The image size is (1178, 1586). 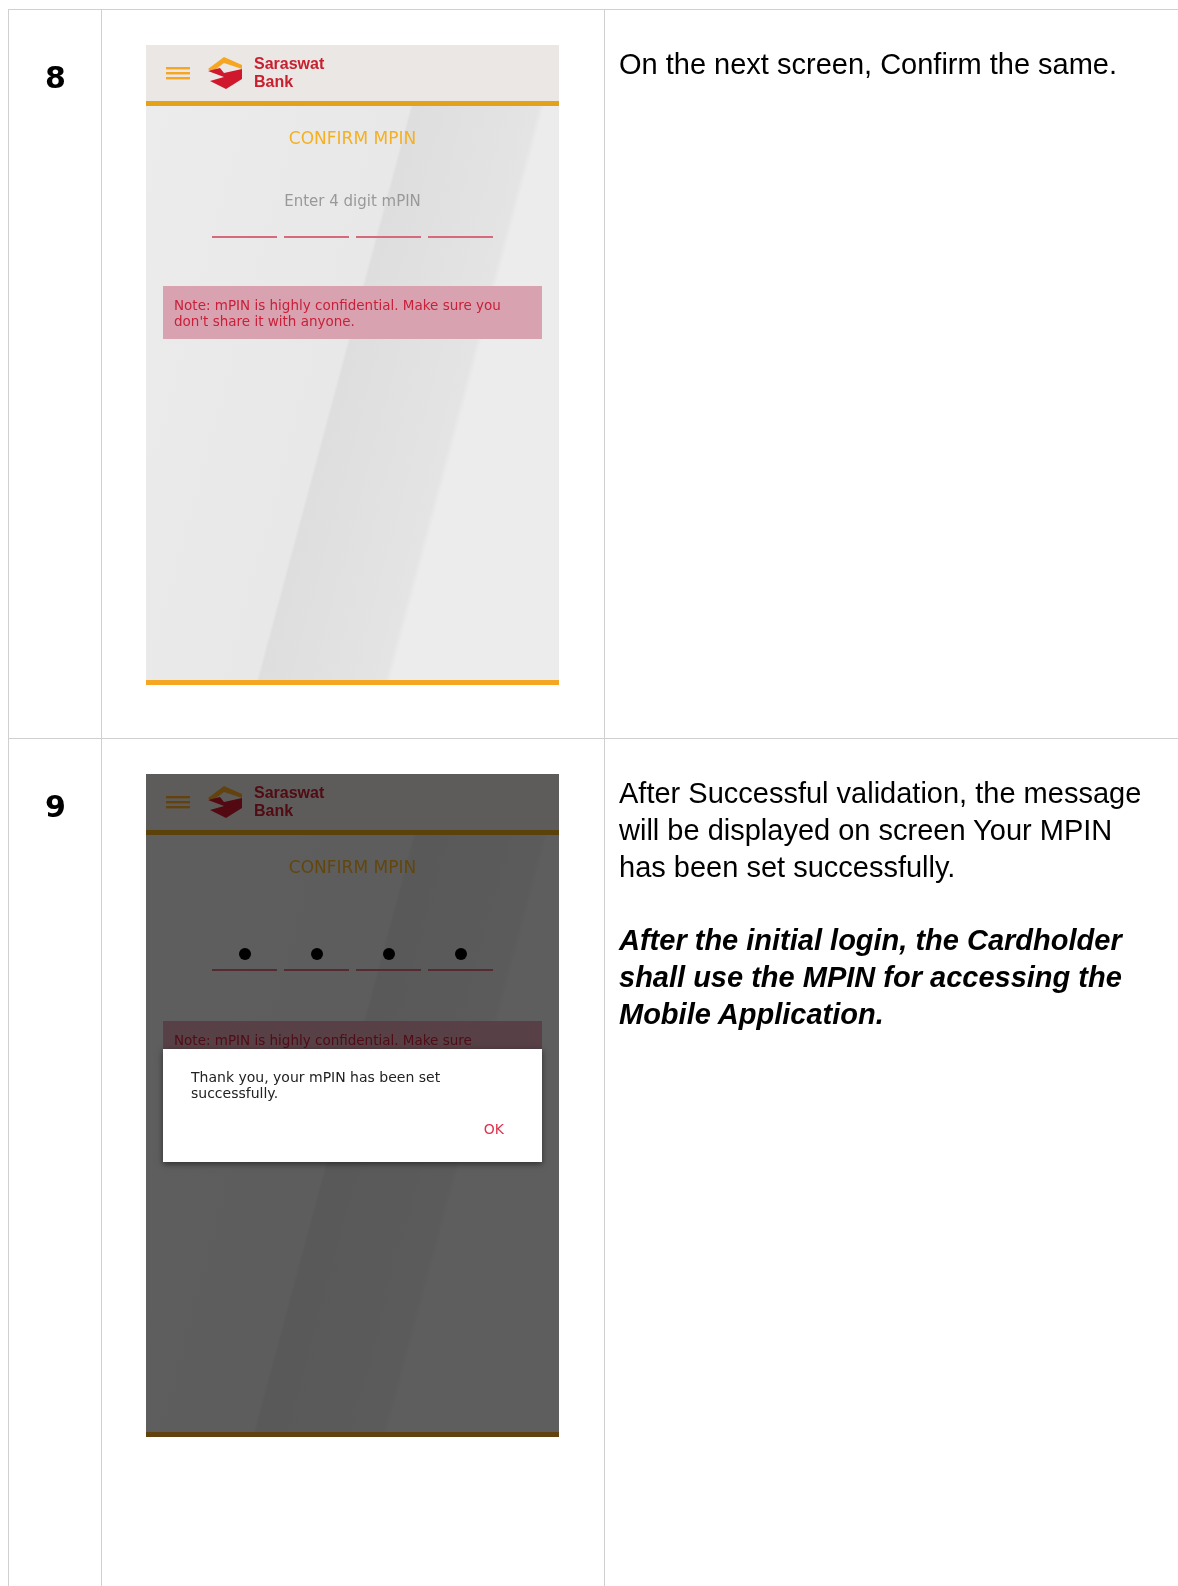 I want to click on step-number: 8, so click(x=55, y=77).